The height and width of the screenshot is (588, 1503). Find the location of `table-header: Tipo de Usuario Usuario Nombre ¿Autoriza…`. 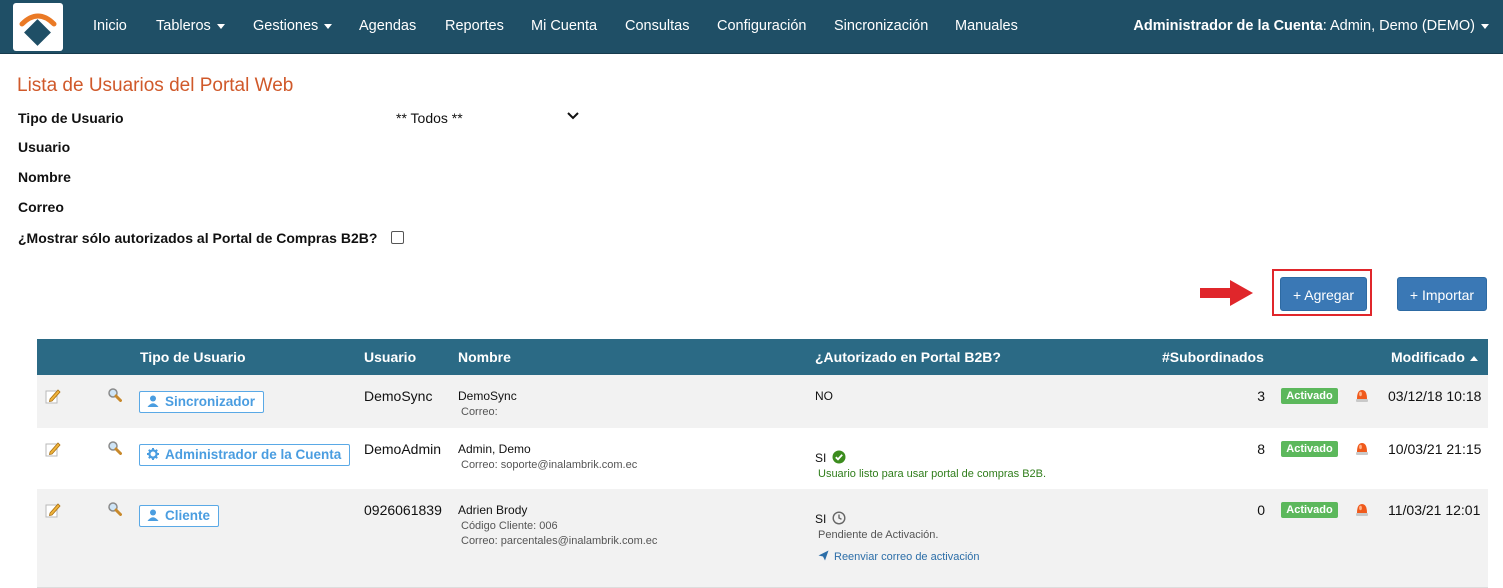

table-header: Tipo de Usuario Usuario Nombre ¿Autoriza… is located at coordinates (762, 357).